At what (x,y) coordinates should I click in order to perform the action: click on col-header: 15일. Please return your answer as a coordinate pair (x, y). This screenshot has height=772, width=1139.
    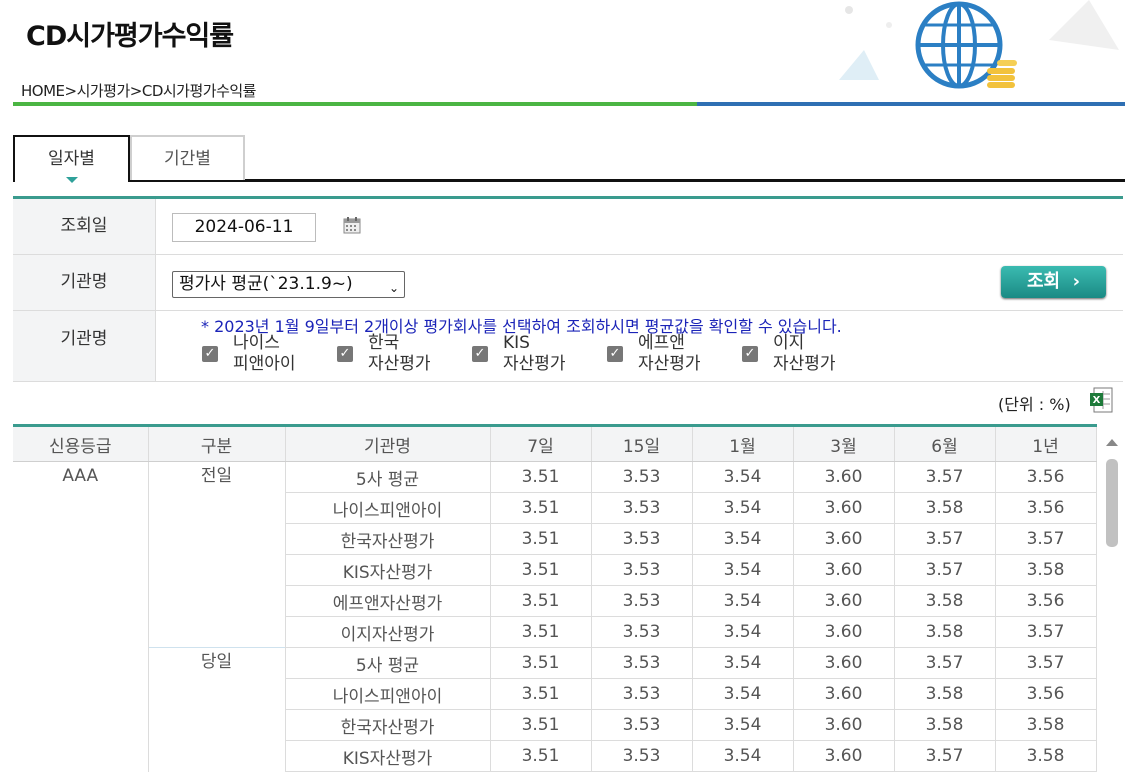
    Looking at the image, I should click on (642, 443).